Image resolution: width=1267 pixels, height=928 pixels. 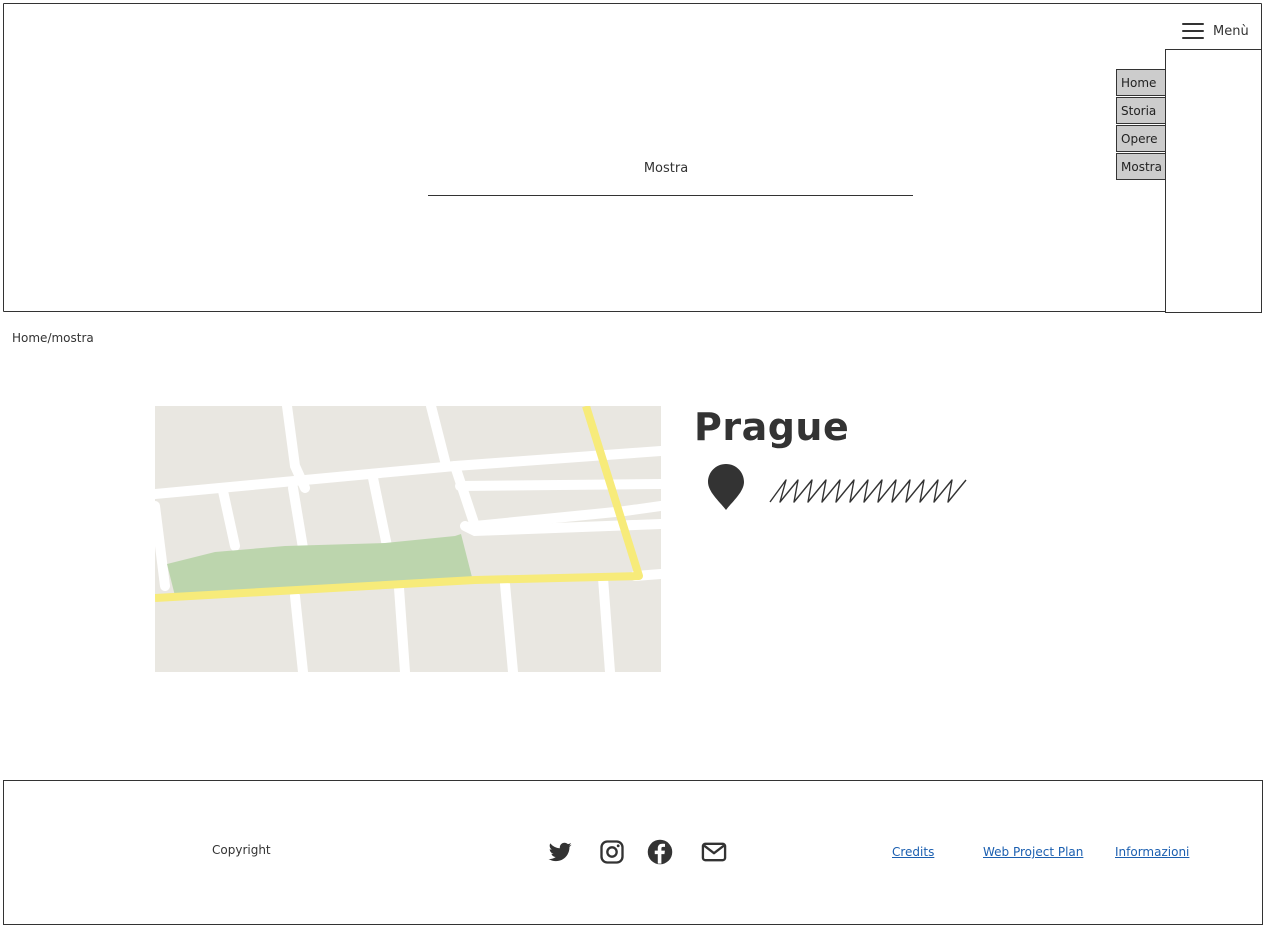 What do you see at coordinates (241, 850) in the screenshot?
I see `copyright-text: Copyright` at bounding box center [241, 850].